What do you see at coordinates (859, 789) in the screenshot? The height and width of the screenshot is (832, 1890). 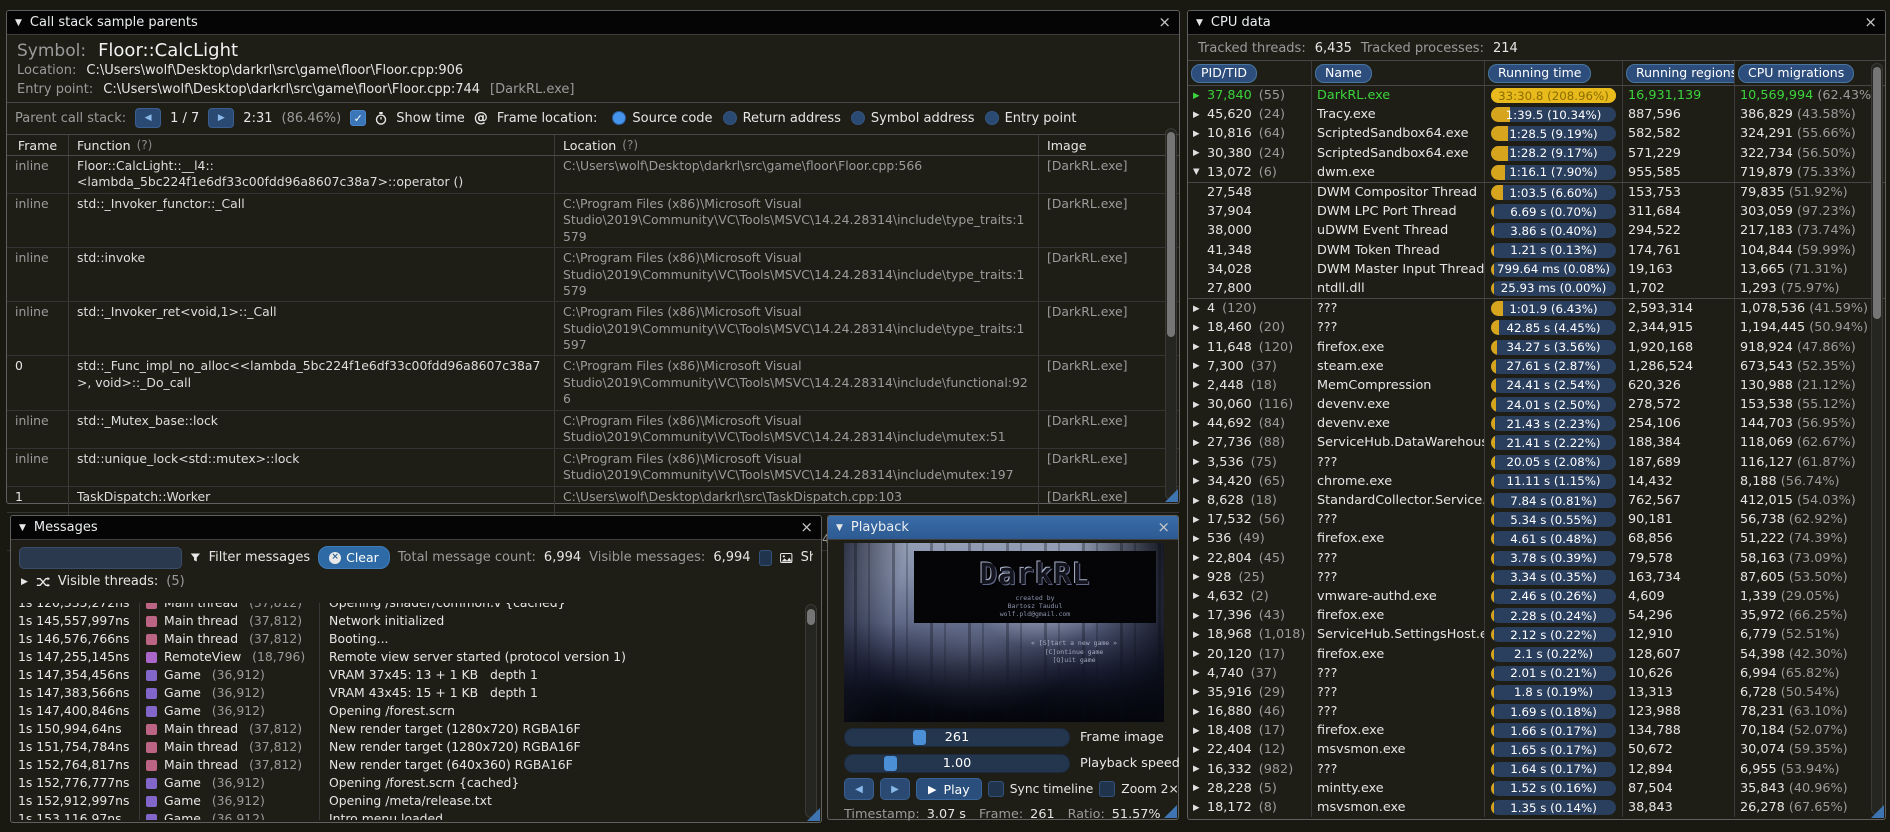 I see `prev-frame-button: ◀` at bounding box center [859, 789].